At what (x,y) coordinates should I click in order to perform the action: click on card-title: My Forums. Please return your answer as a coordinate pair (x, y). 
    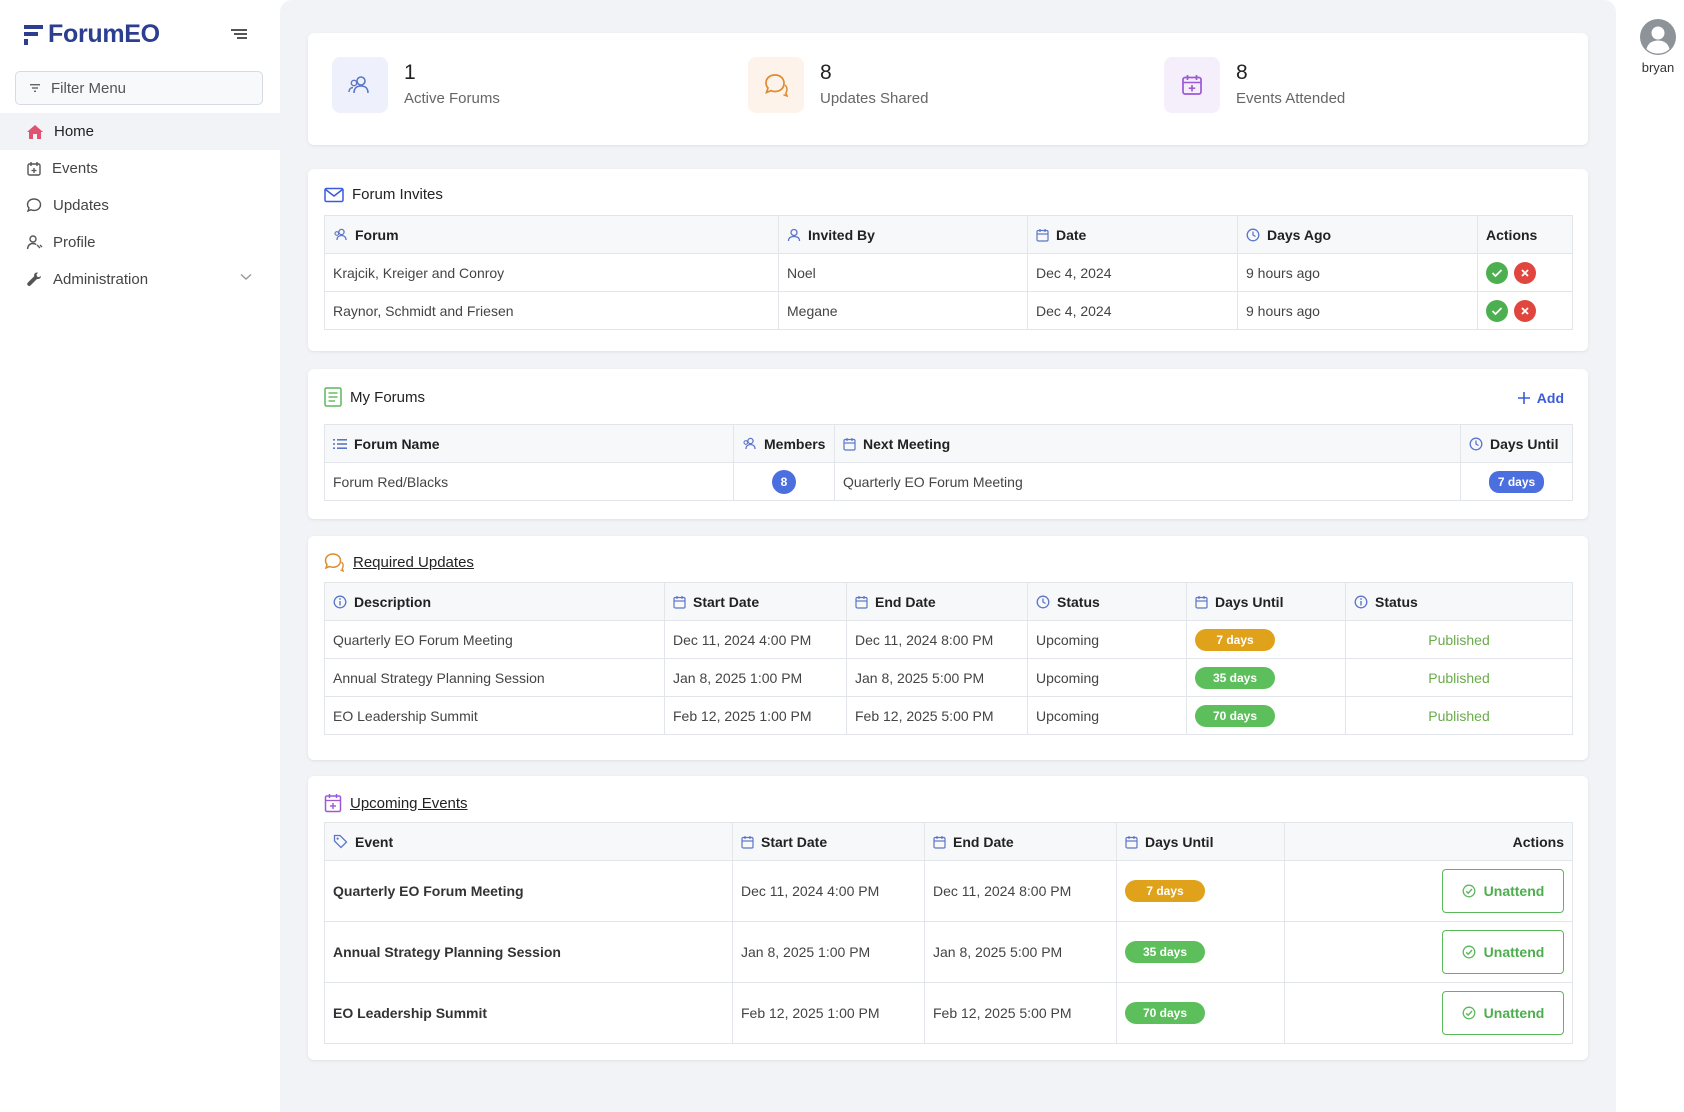
    Looking at the image, I should click on (374, 397).